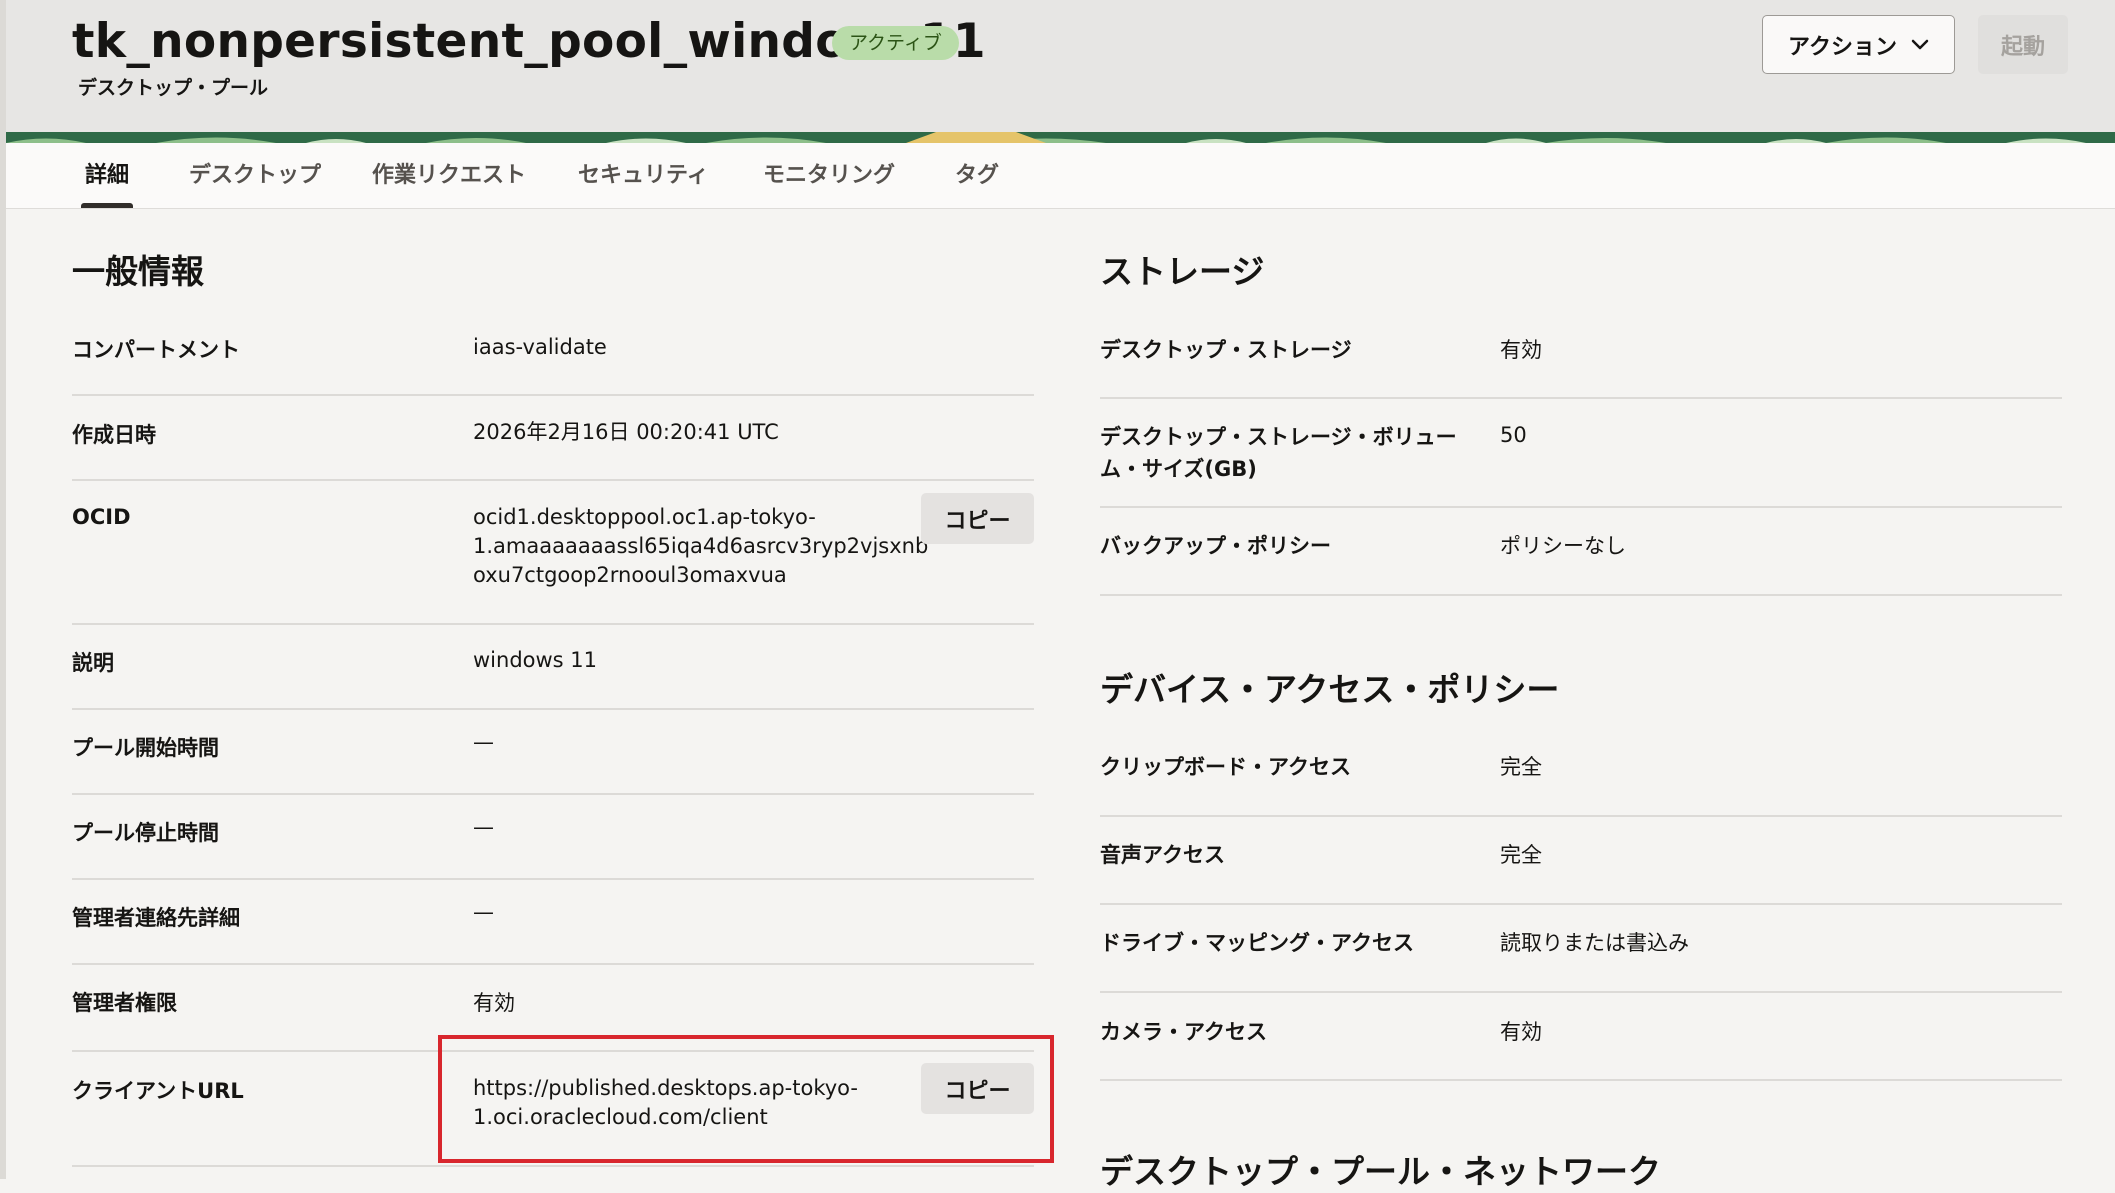  Describe the element at coordinates (1563, 546) in the screenshot. I see `backup-policy-value: ポリシーなし` at that location.